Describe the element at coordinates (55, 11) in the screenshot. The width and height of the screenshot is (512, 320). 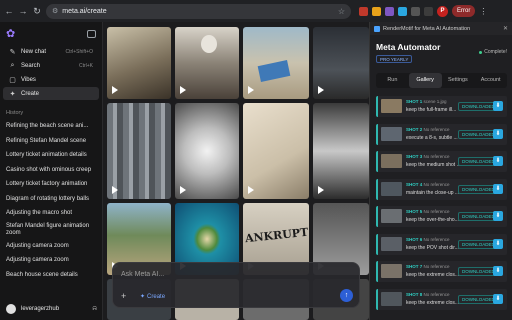
I see `site-info-icon: ⚙` at that location.